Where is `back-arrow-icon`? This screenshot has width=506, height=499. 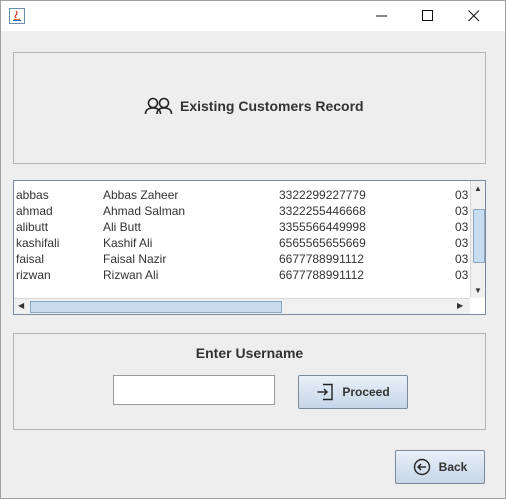
back-arrow-icon is located at coordinates (421, 467).